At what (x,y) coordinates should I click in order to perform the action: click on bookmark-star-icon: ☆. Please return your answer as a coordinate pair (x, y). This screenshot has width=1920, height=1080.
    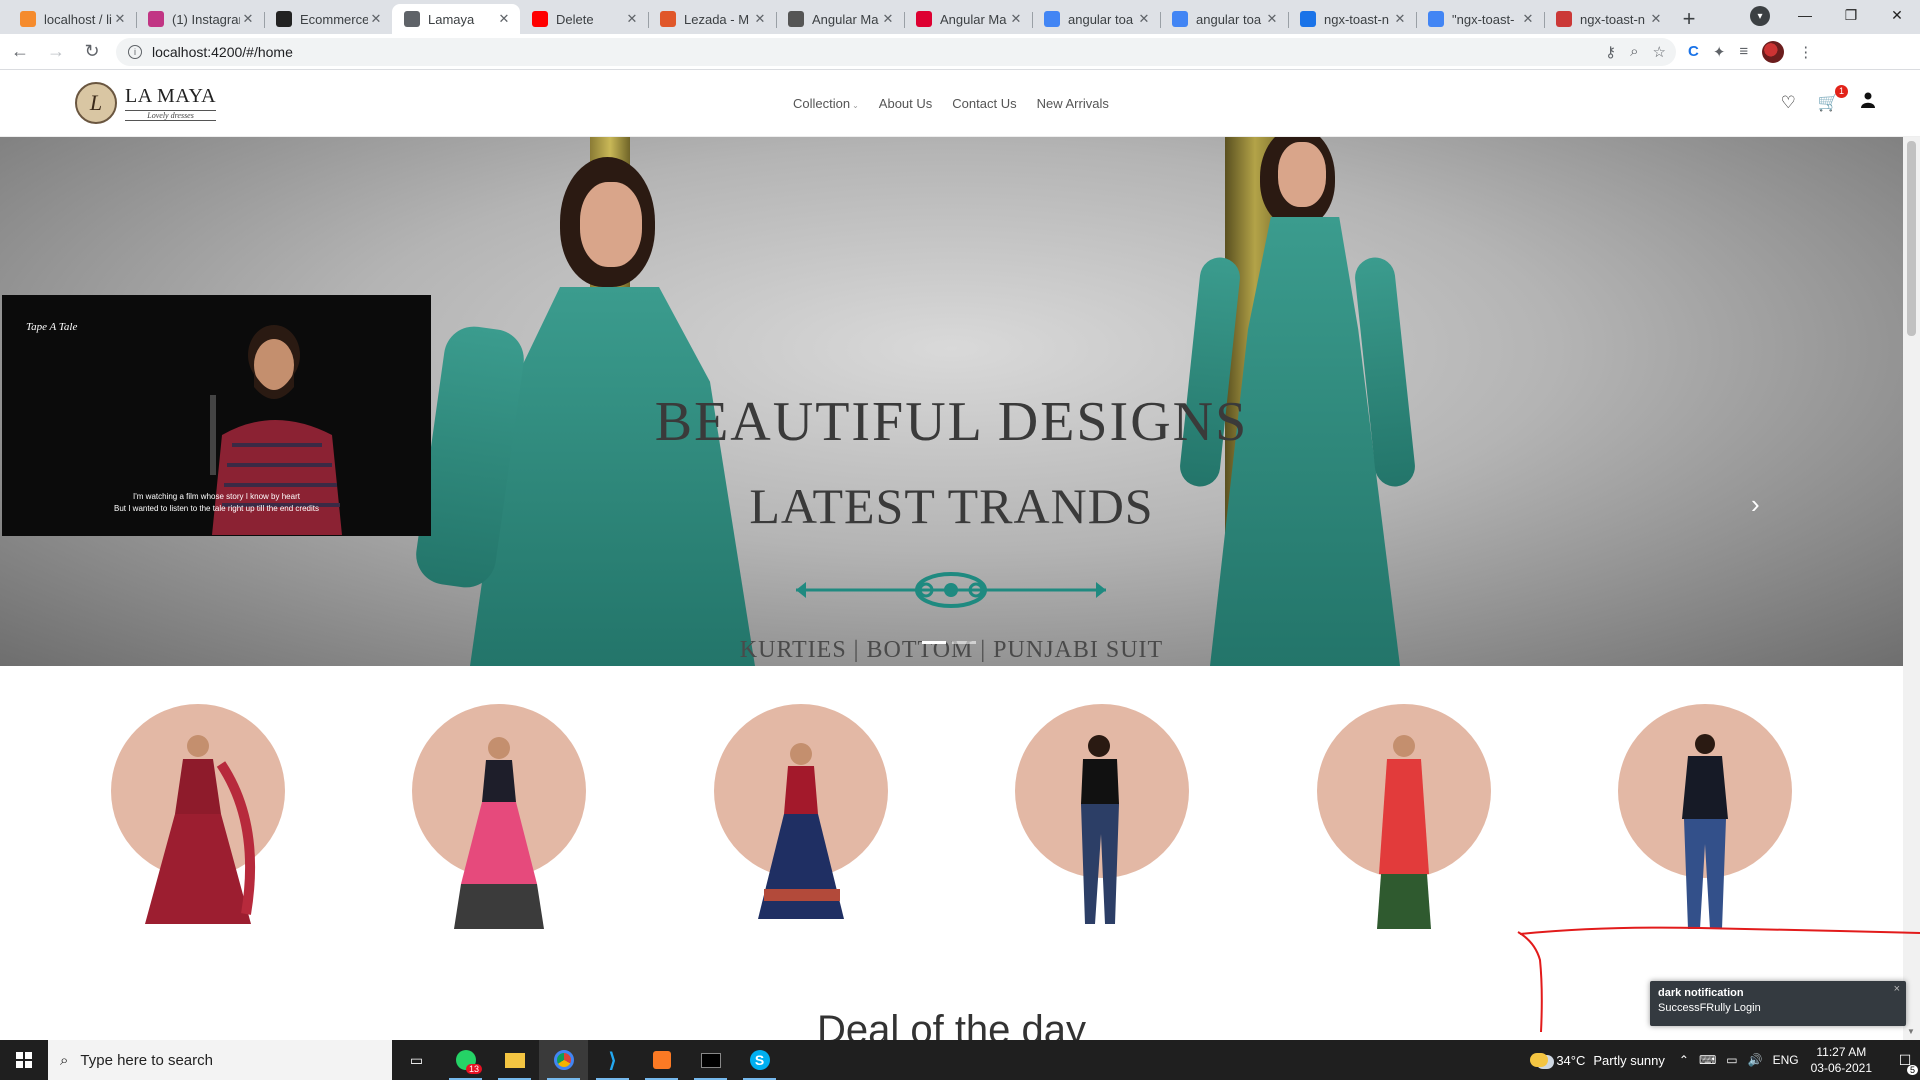
    Looking at the image, I should click on (1659, 52).